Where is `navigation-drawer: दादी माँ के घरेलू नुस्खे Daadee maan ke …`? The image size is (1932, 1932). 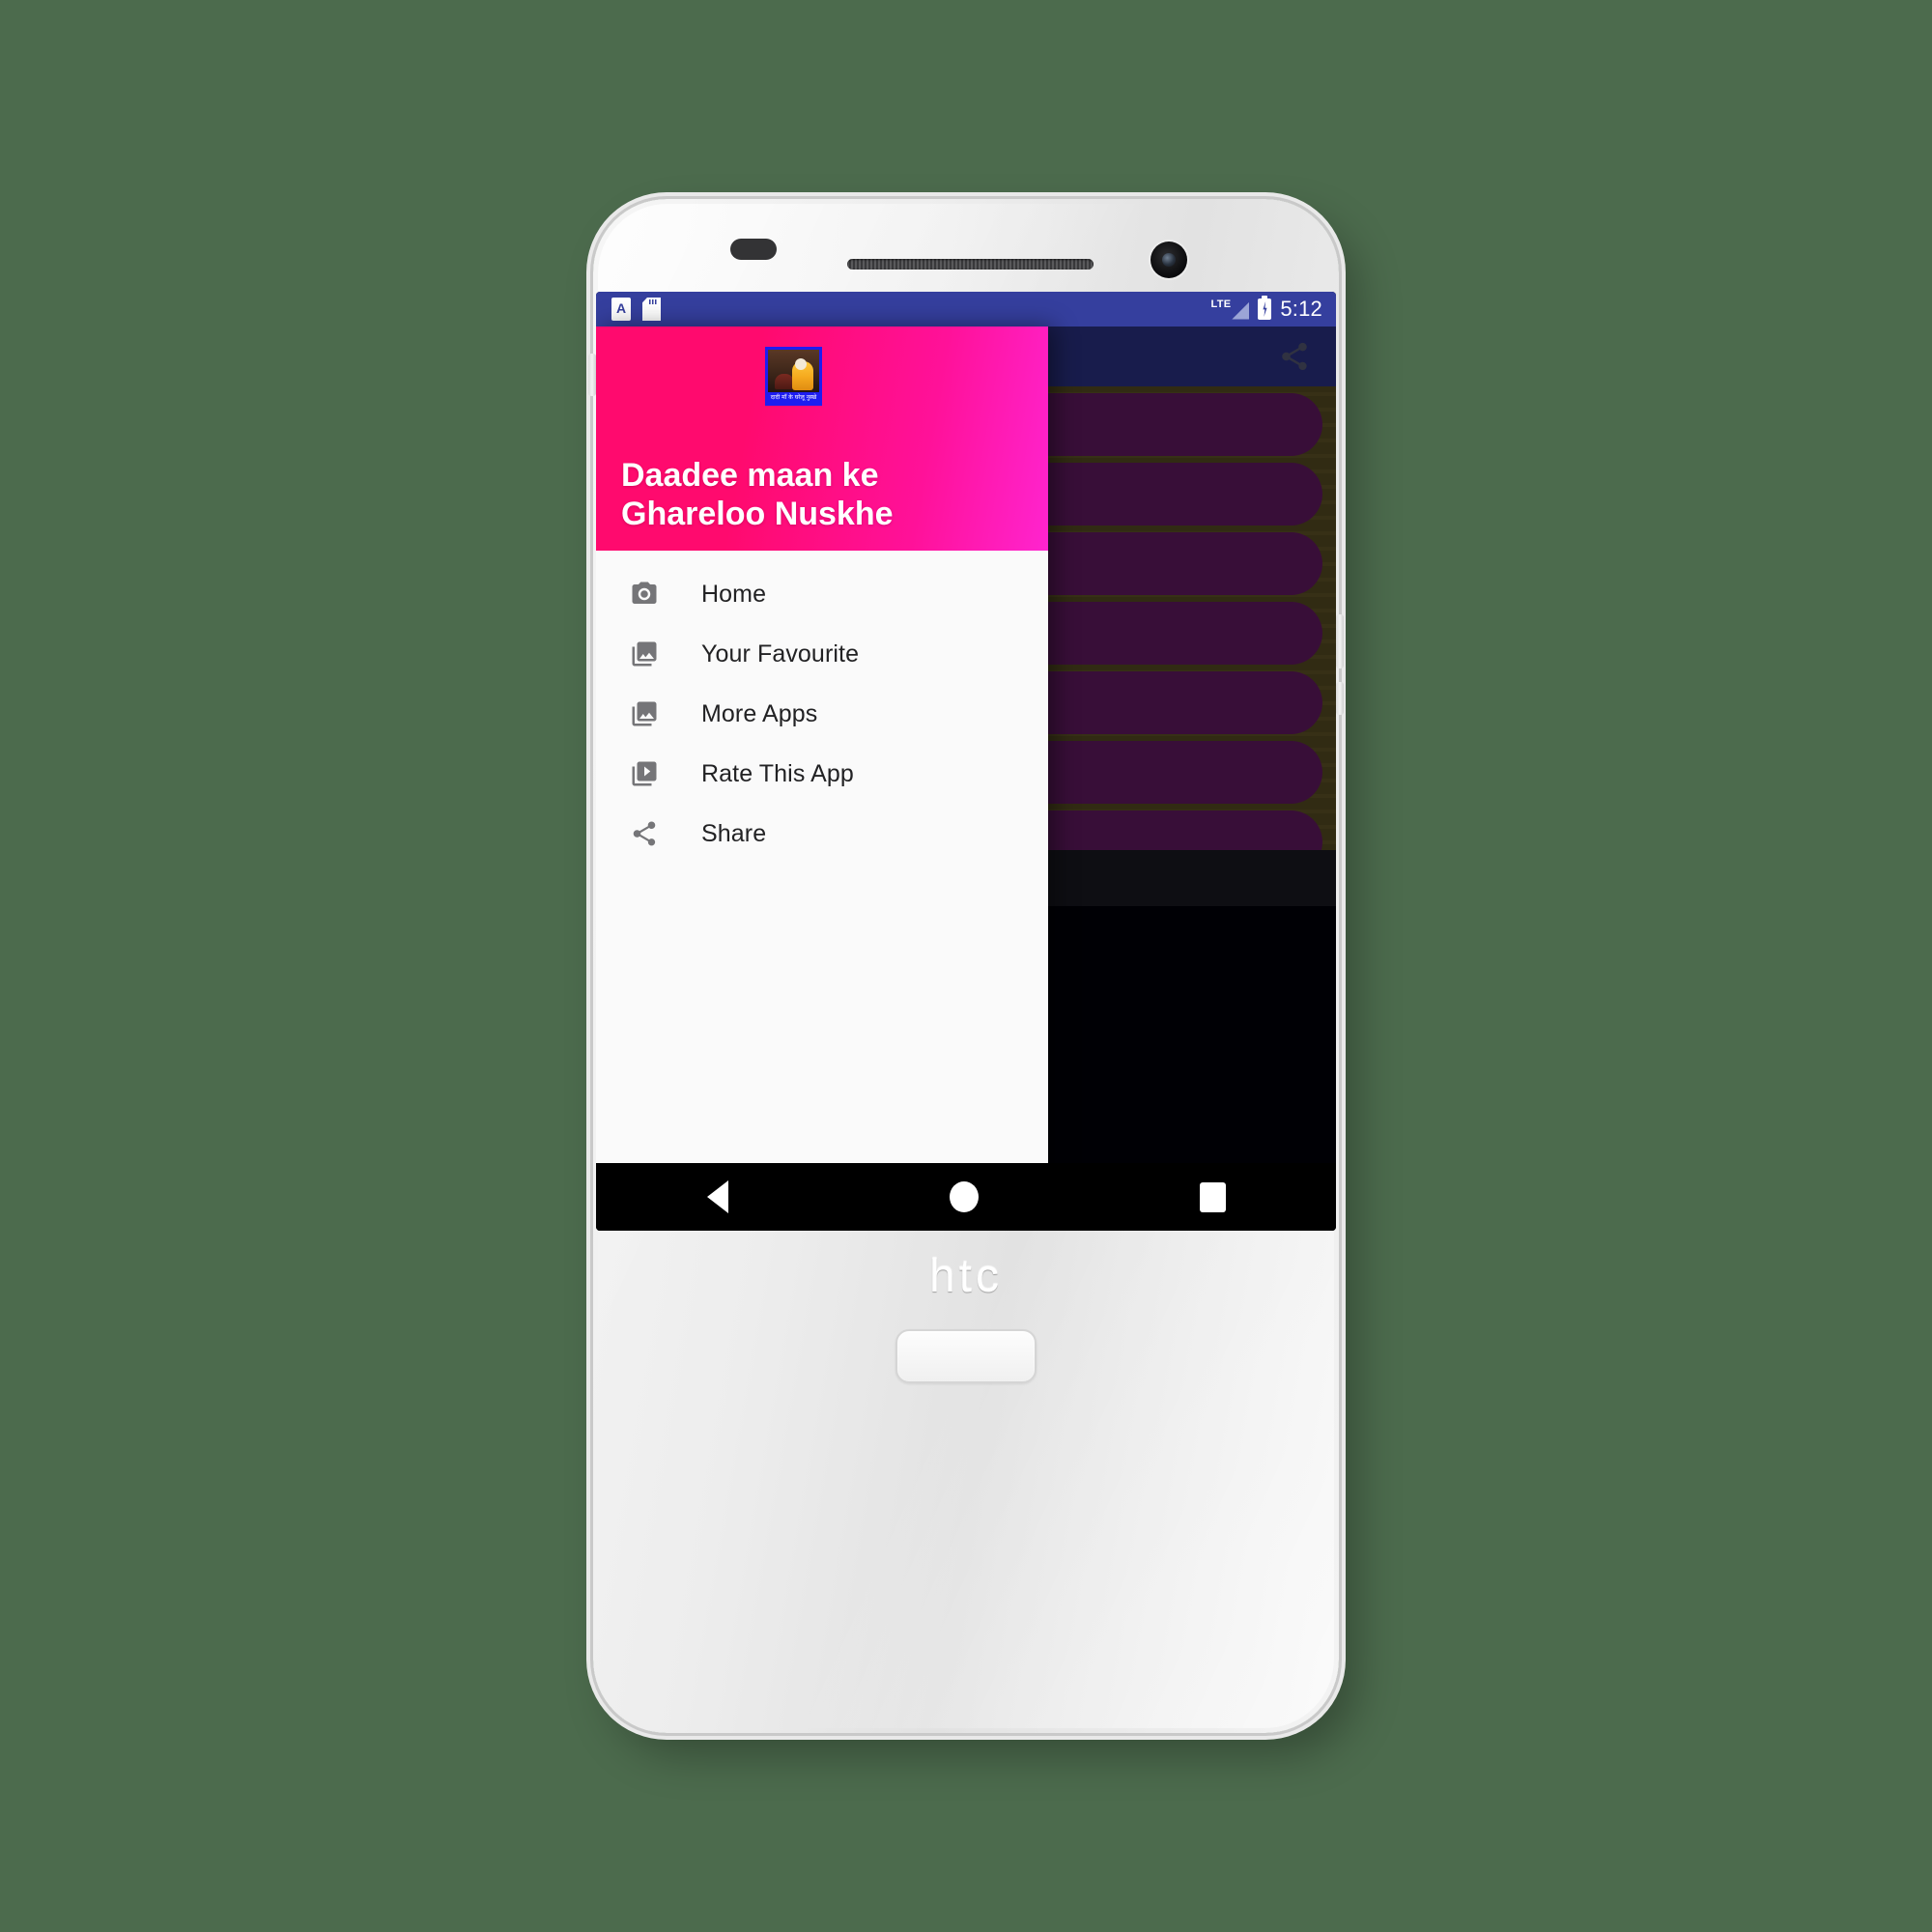 navigation-drawer: दादी माँ के घरेलू नुस्खे Daadee maan ke … is located at coordinates (822, 762).